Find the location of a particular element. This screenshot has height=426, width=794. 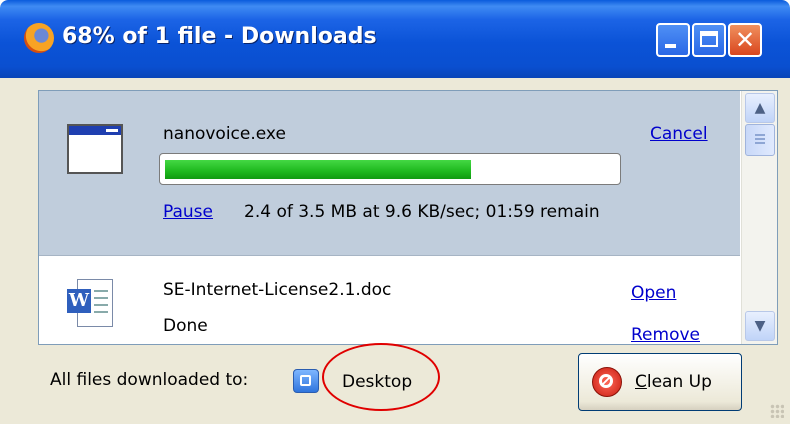

window-title: 68% of 1 file - Downloads is located at coordinates (219, 36).